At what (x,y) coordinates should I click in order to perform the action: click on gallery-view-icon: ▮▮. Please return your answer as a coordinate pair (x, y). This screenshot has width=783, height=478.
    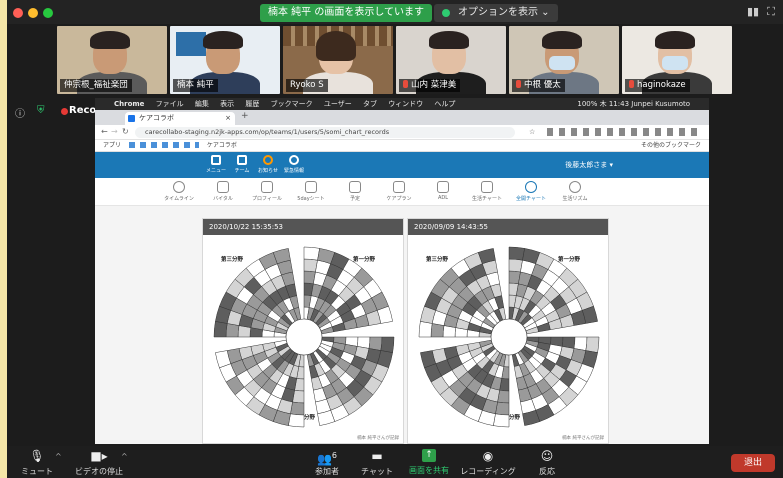
    Looking at the image, I should click on (753, 12).